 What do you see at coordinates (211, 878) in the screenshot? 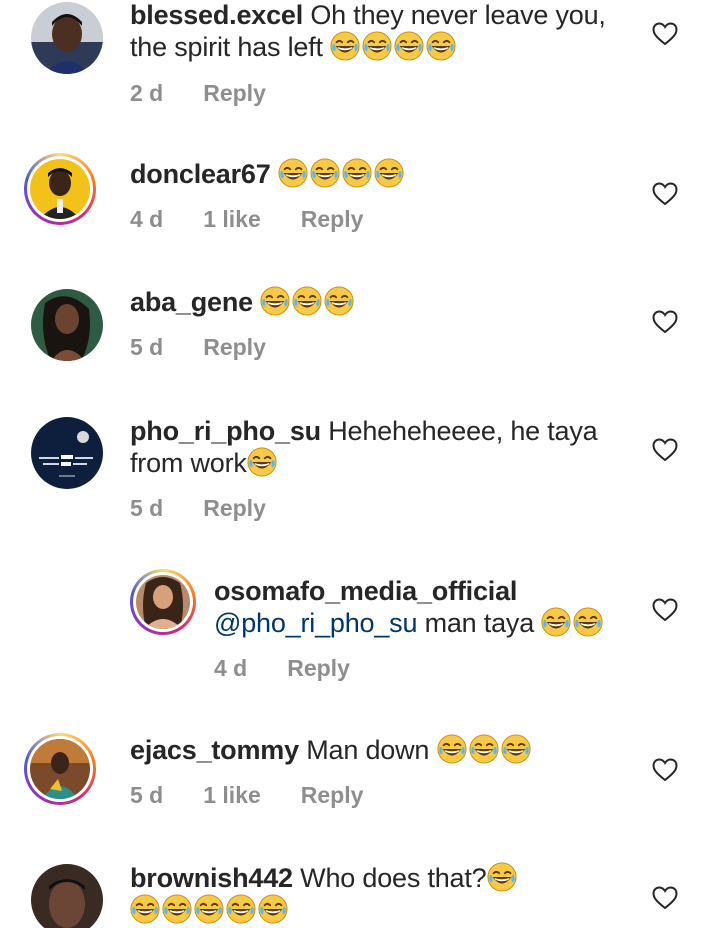
I see `comment-username: brownish442` at bounding box center [211, 878].